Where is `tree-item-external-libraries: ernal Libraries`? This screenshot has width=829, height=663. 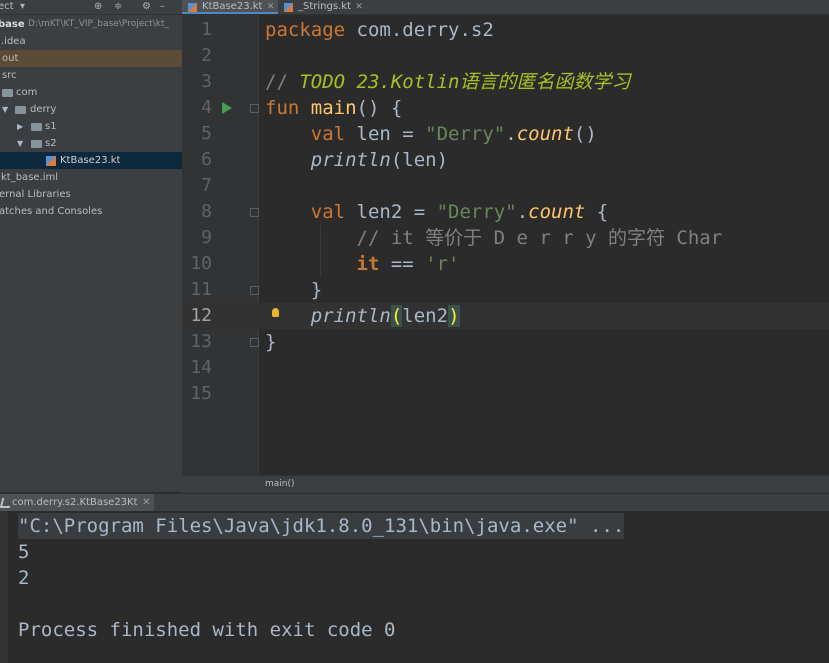 tree-item-external-libraries: ernal Libraries is located at coordinates (91, 194).